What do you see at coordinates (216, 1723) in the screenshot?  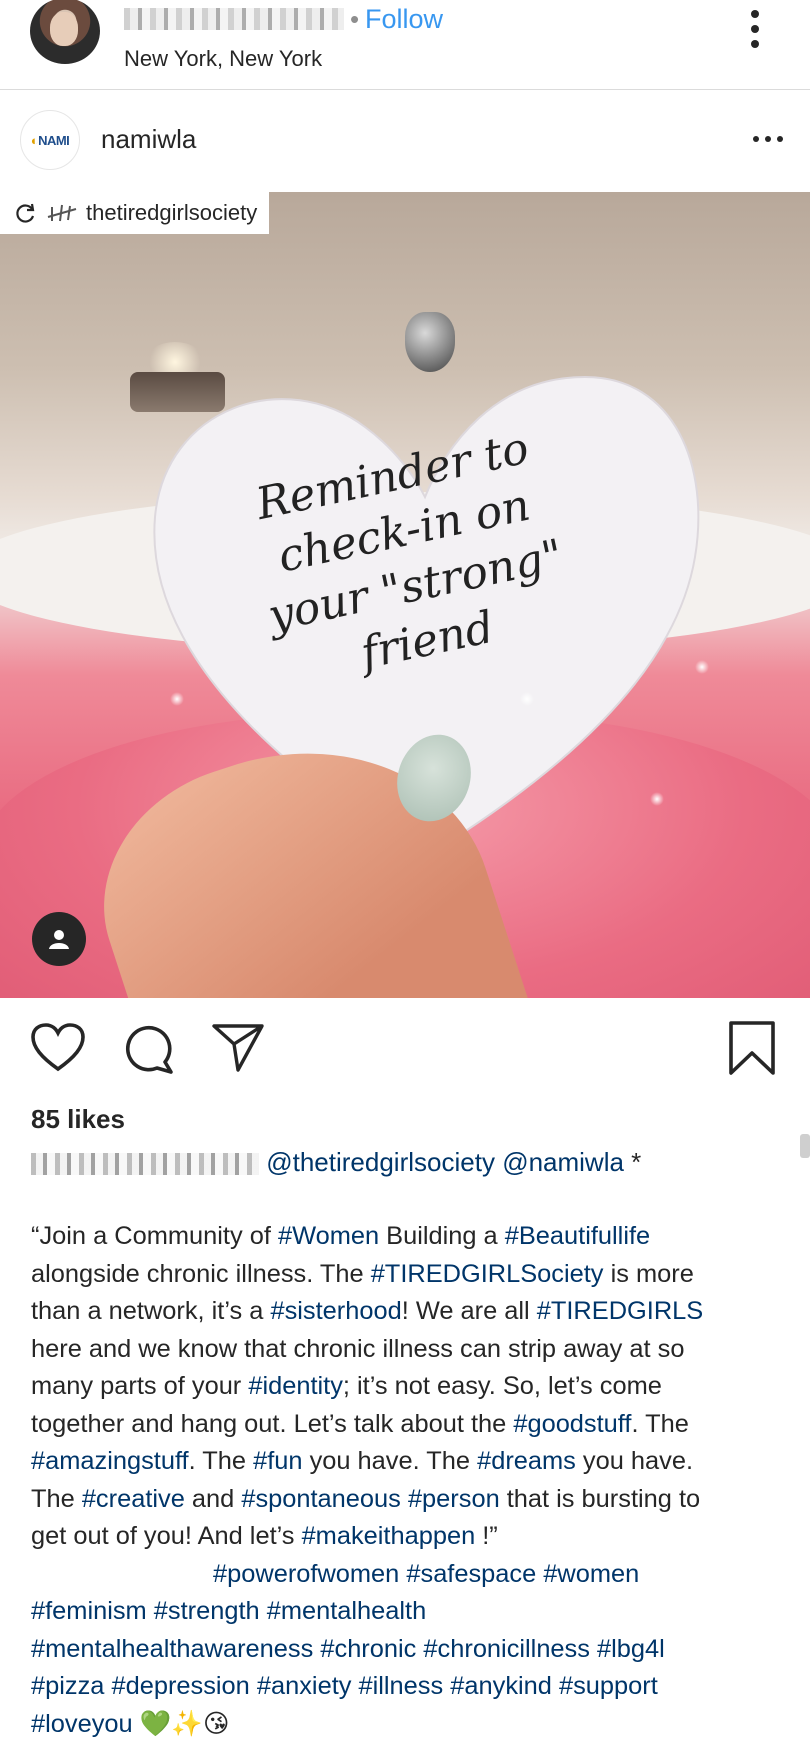 I see `kiss-emoji-icon: 😘` at bounding box center [216, 1723].